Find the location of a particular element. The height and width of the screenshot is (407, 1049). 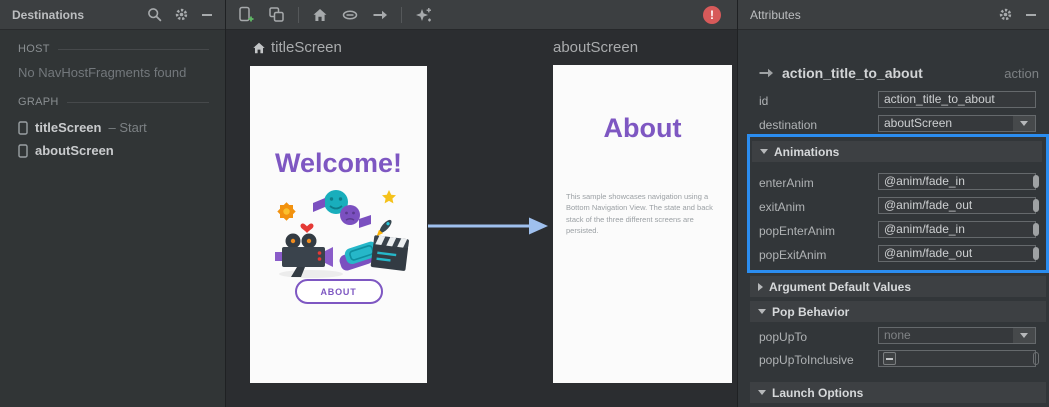

deep-link-icon is located at coordinates (350, 15).